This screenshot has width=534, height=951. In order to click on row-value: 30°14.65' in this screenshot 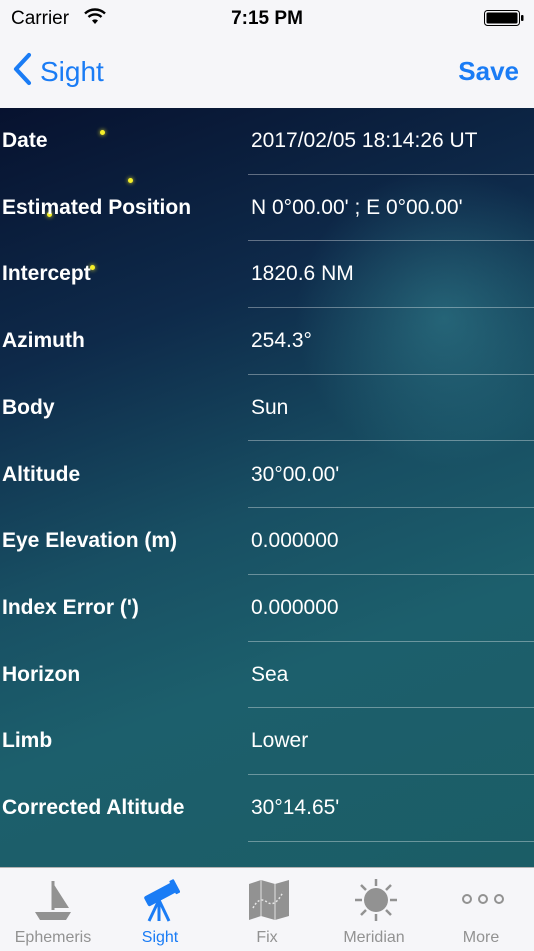, I will do `click(295, 807)`.